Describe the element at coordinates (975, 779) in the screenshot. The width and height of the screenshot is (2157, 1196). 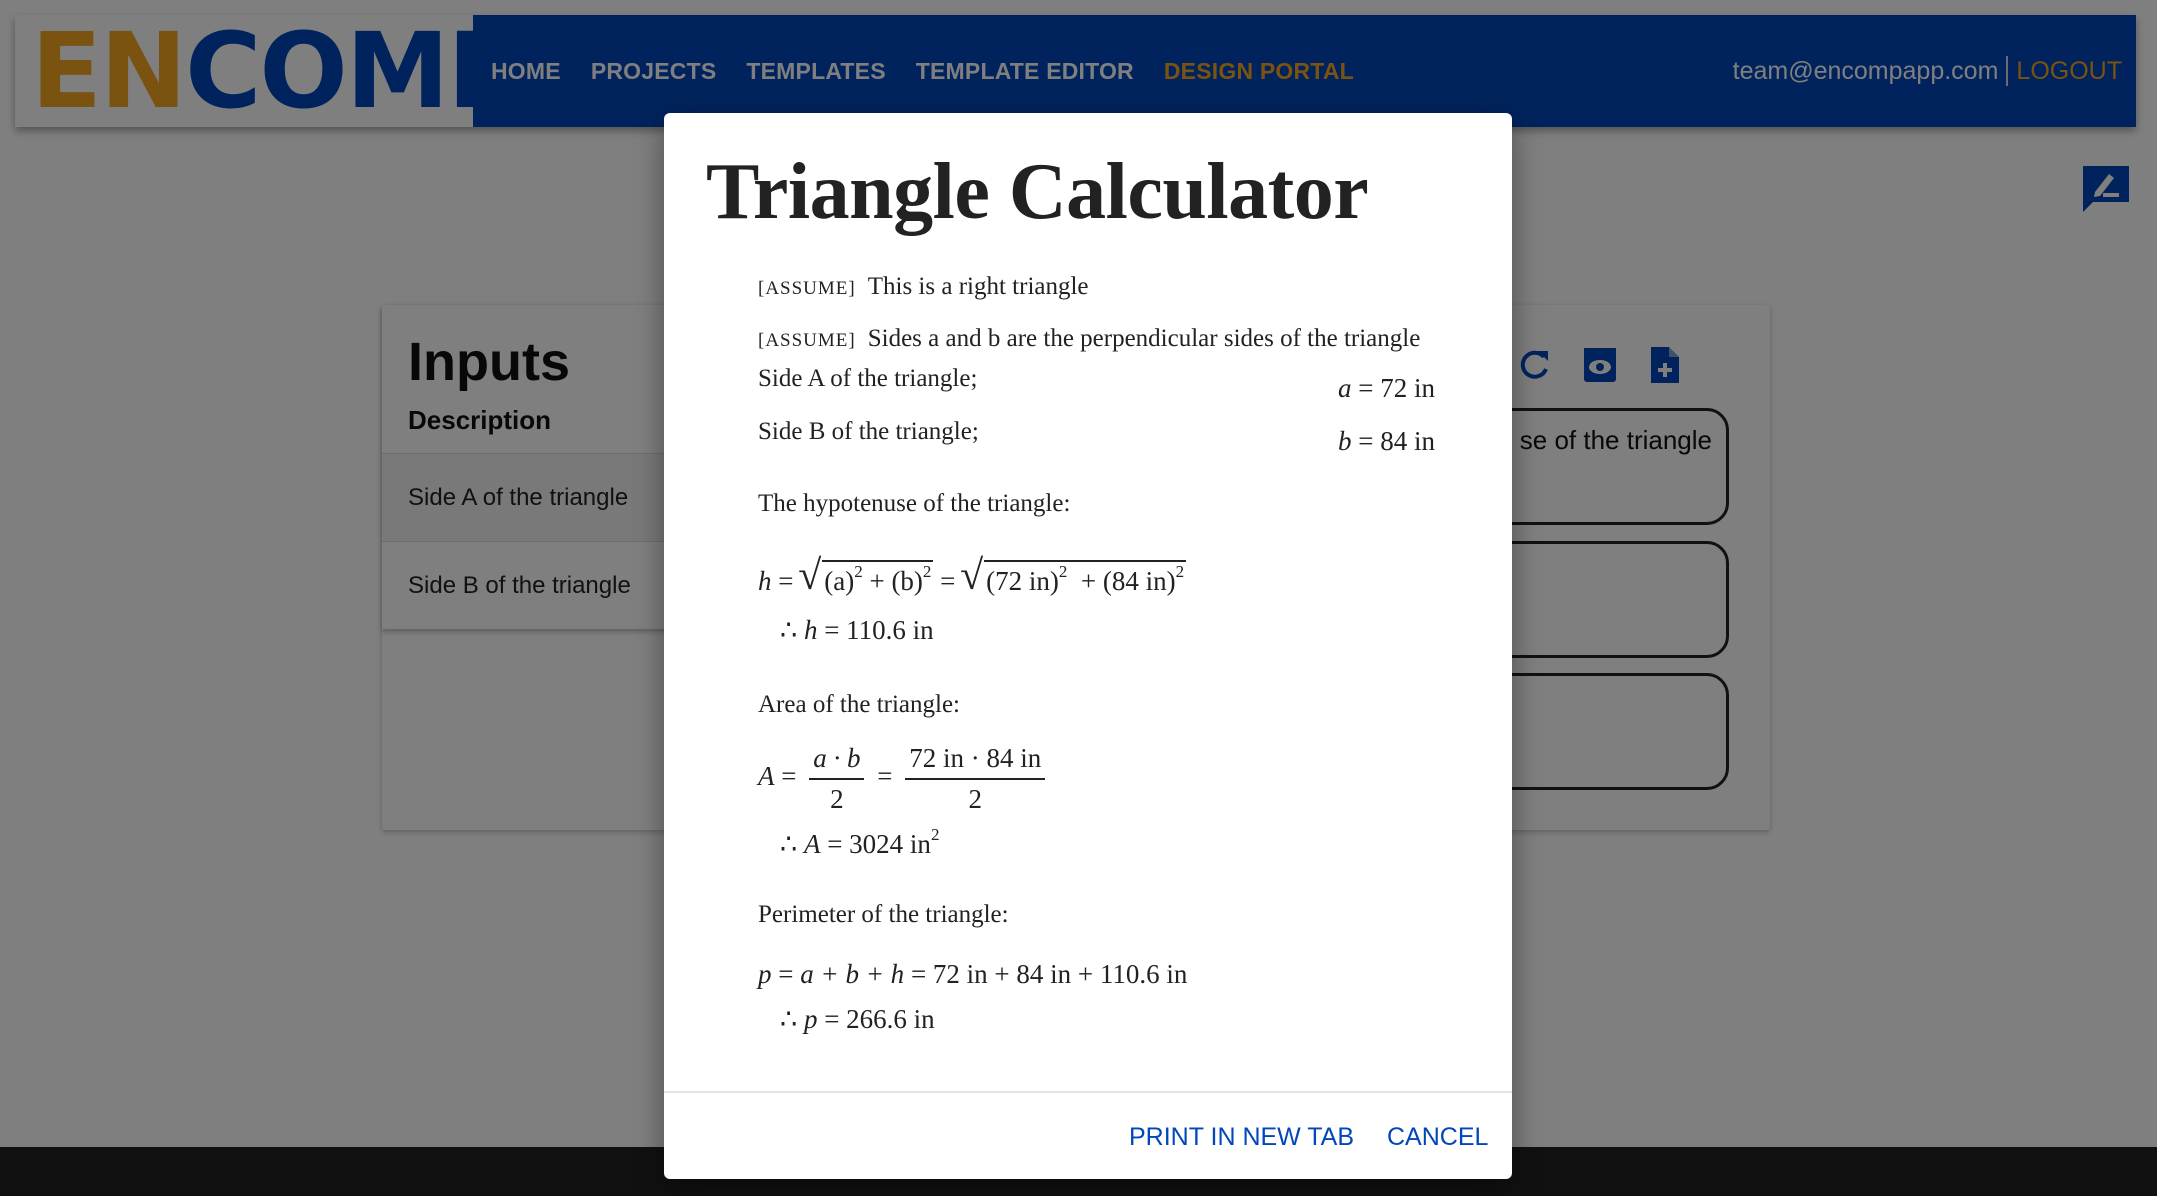
I see `fraction: 72 in · 84 in 2` at that location.